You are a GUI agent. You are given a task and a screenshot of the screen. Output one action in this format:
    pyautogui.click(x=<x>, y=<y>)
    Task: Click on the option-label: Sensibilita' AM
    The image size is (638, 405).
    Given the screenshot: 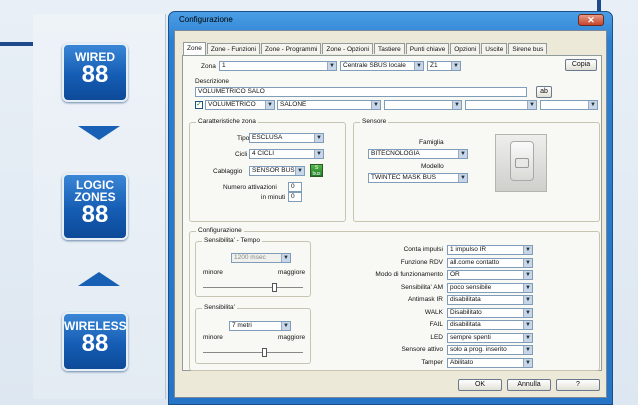 What is the action you would take?
    pyautogui.click(x=421, y=287)
    